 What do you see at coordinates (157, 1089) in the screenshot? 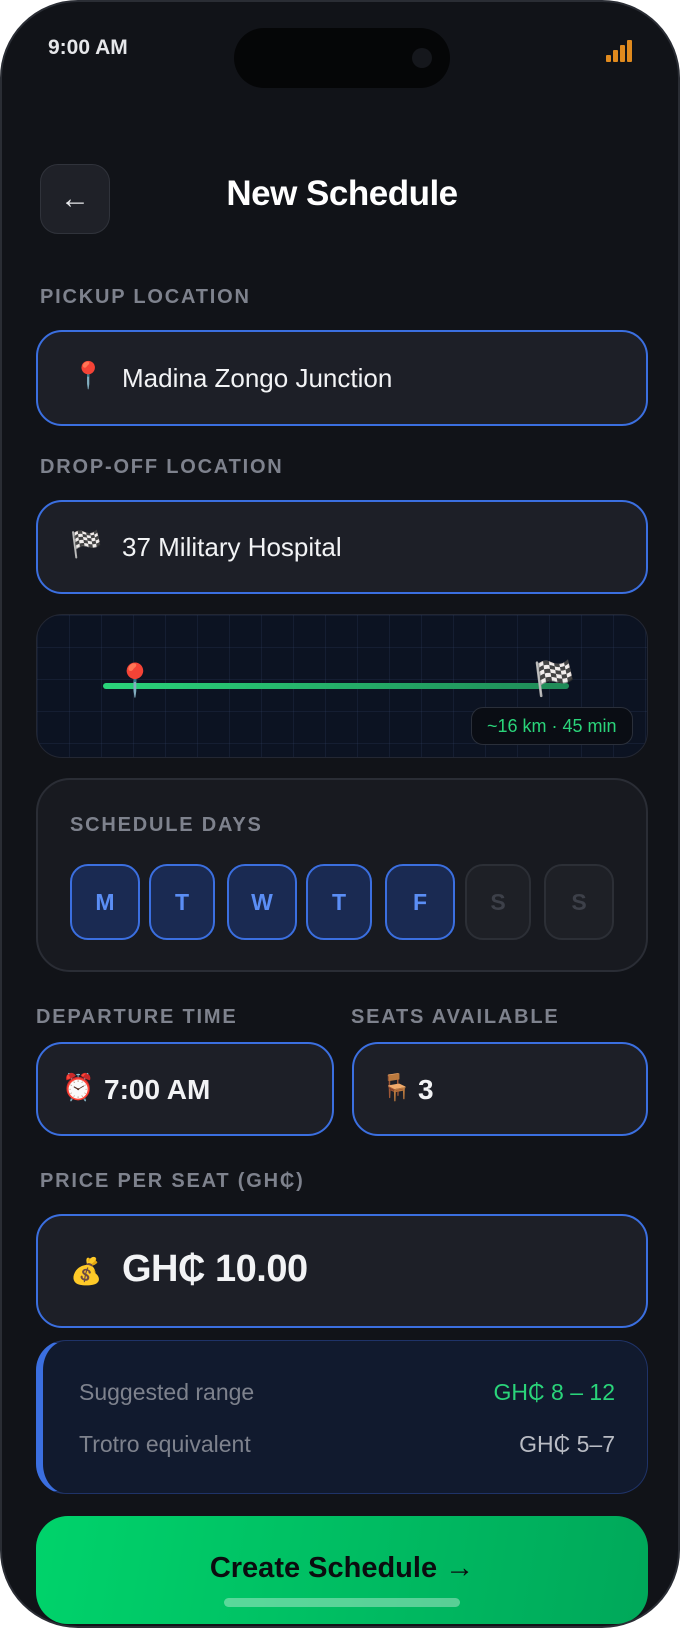
I see `departure-value: 7:00 AM` at bounding box center [157, 1089].